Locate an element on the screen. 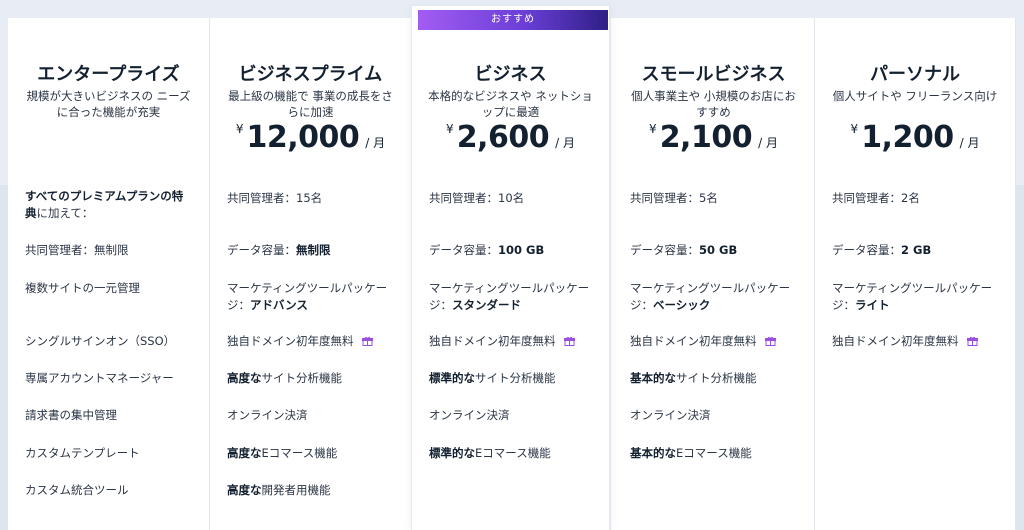 Image resolution: width=1024 pixels, height=530 pixels. price-amount: 2,100 is located at coordinates (706, 137).